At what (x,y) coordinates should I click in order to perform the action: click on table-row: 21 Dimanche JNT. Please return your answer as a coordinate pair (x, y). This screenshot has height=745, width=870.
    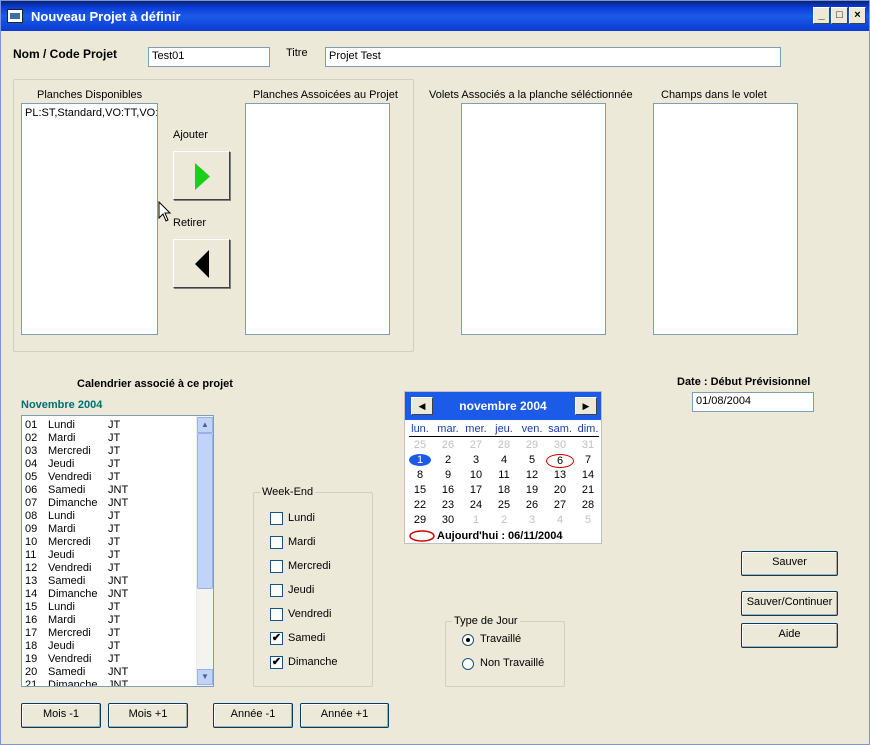
    Looking at the image, I should click on (110, 682).